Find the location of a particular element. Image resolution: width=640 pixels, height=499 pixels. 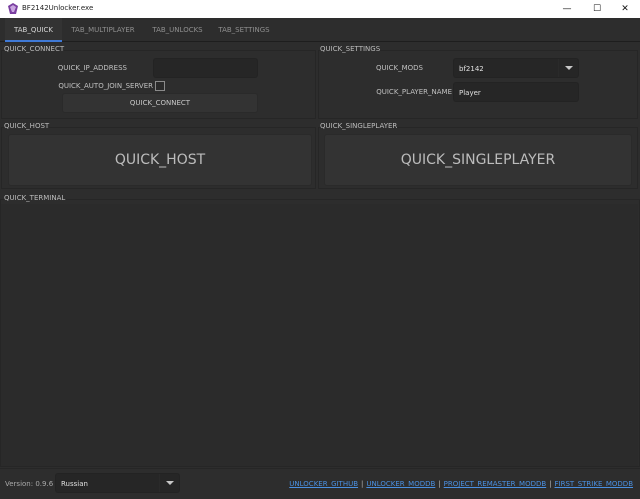

quick-singleplayer-button: QUICK_SINGLEPLAYER is located at coordinates (478, 160).